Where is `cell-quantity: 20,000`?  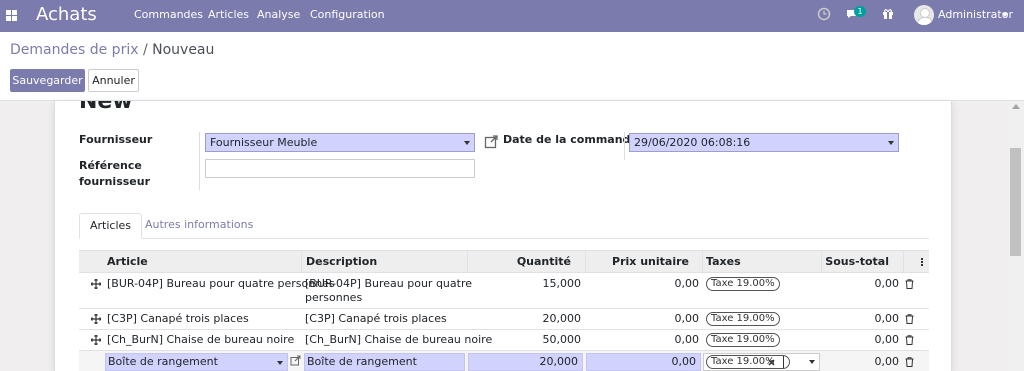
cell-quantity: 20,000 is located at coordinates (530, 319).